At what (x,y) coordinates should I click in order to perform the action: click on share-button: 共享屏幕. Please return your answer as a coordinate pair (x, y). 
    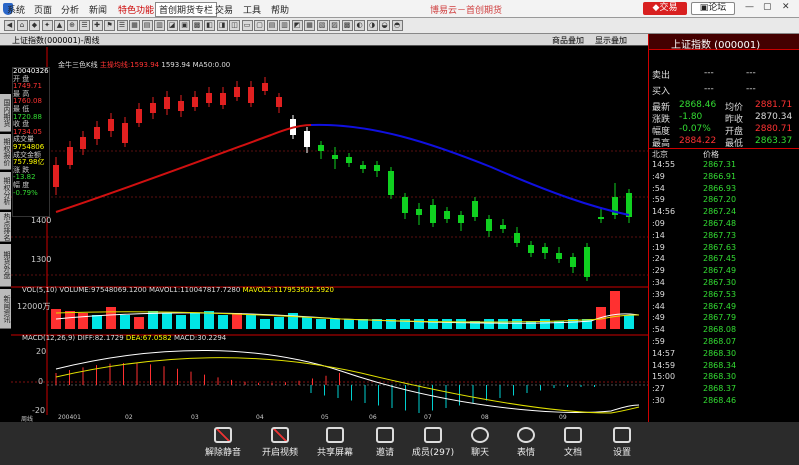
    Looking at the image, I should click on (335, 445).